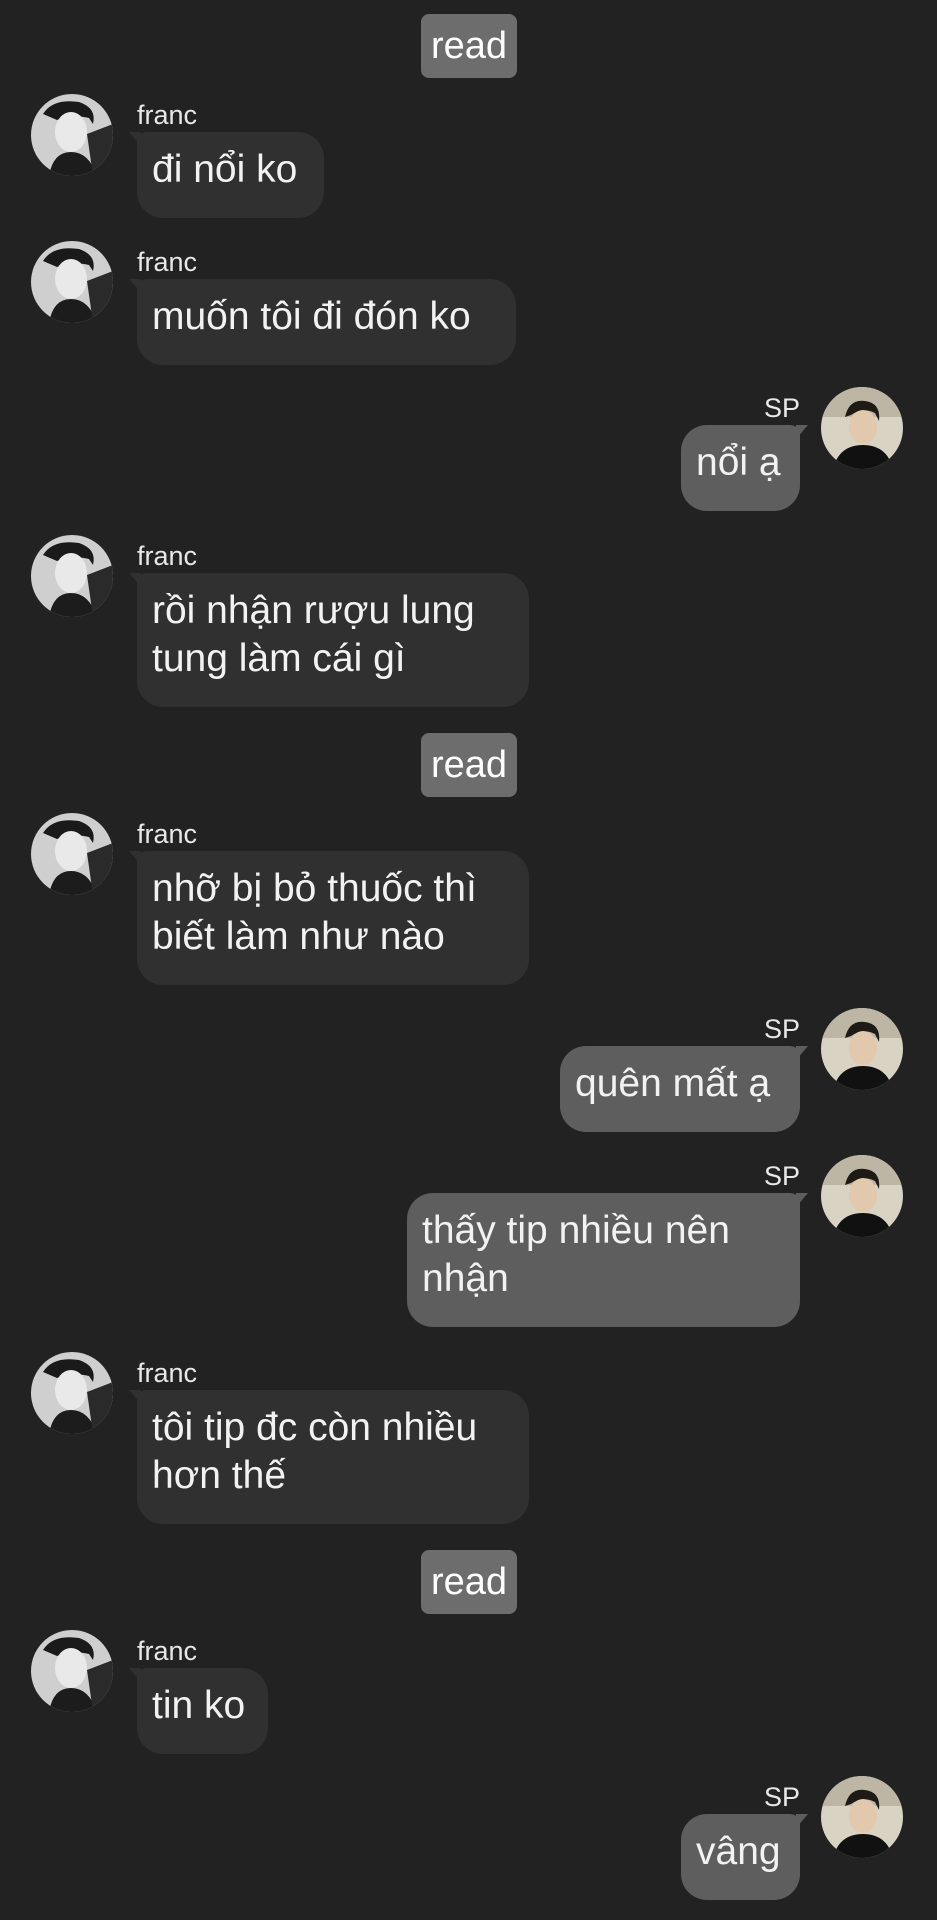 This screenshot has height=1920, width=937. What do you see at coordinates (744, 1857) in the screenshot?
I see `message-bubble-outgoing: vâng` at bounding box center [744, 1857].